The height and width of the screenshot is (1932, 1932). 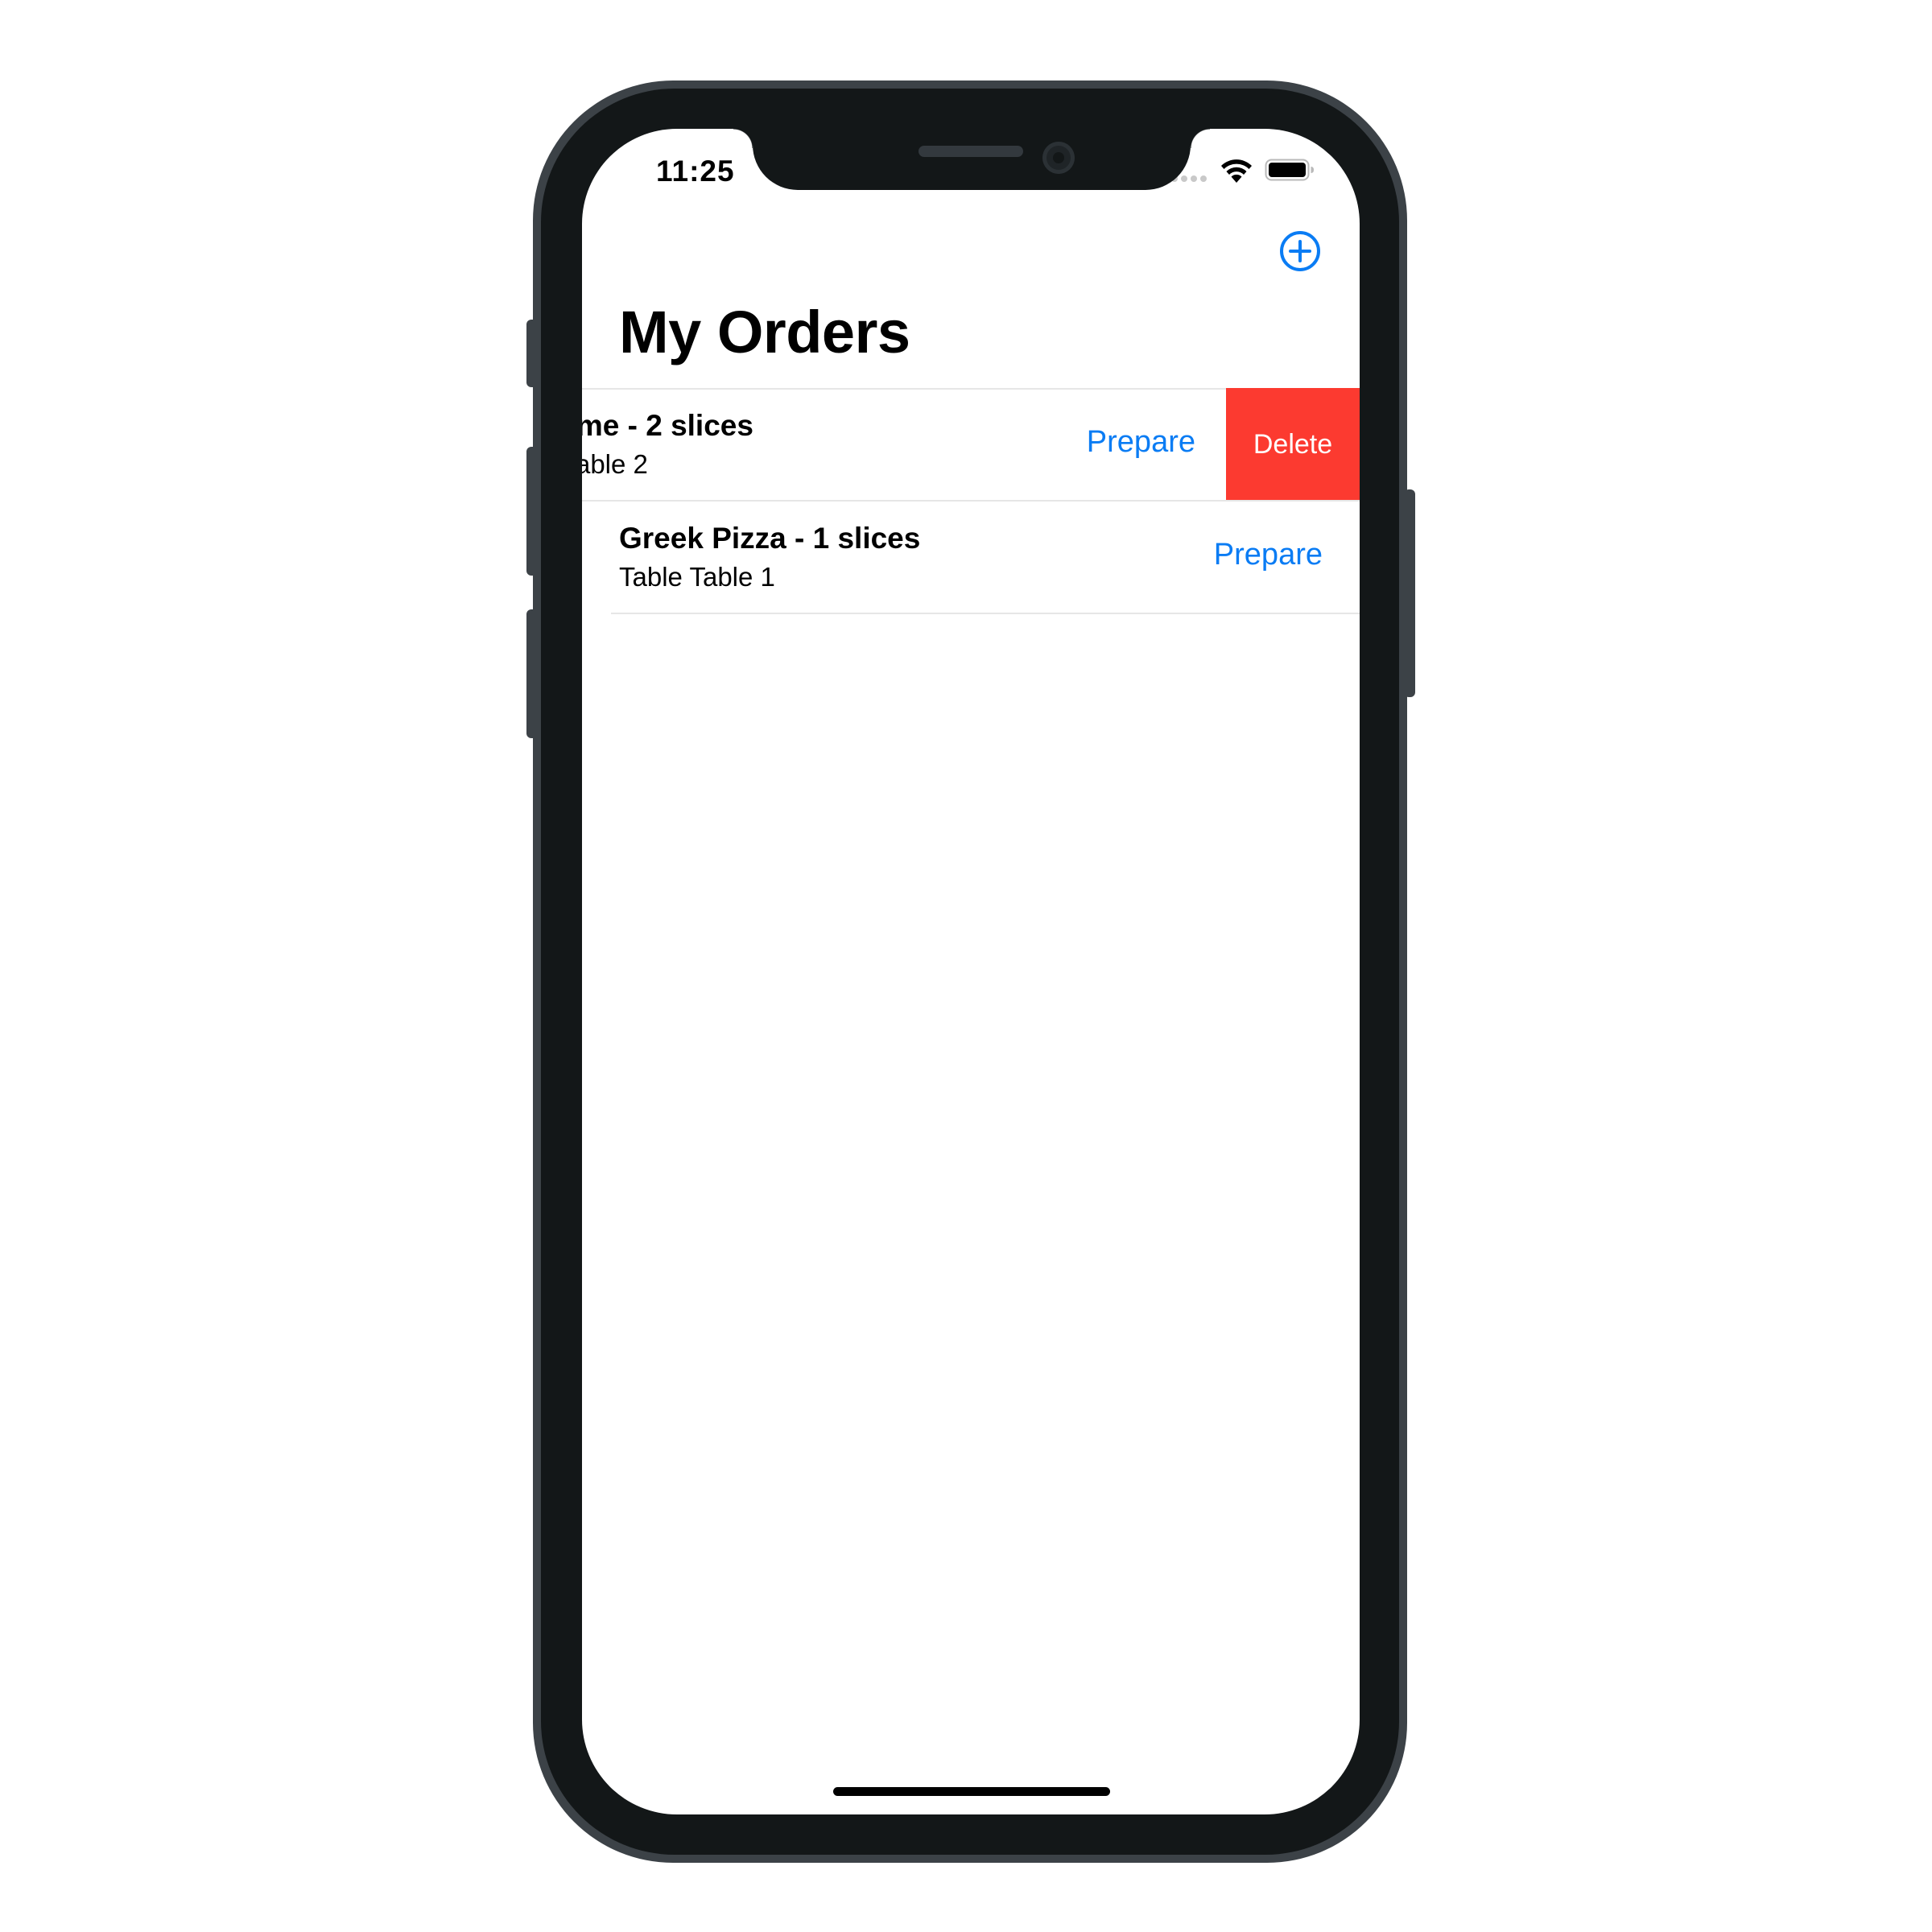 What do you see at coordinates (667, 425) in the screenshot?
I see `order-title: Supreme - 2 slices` at bounding box center [667, 425].